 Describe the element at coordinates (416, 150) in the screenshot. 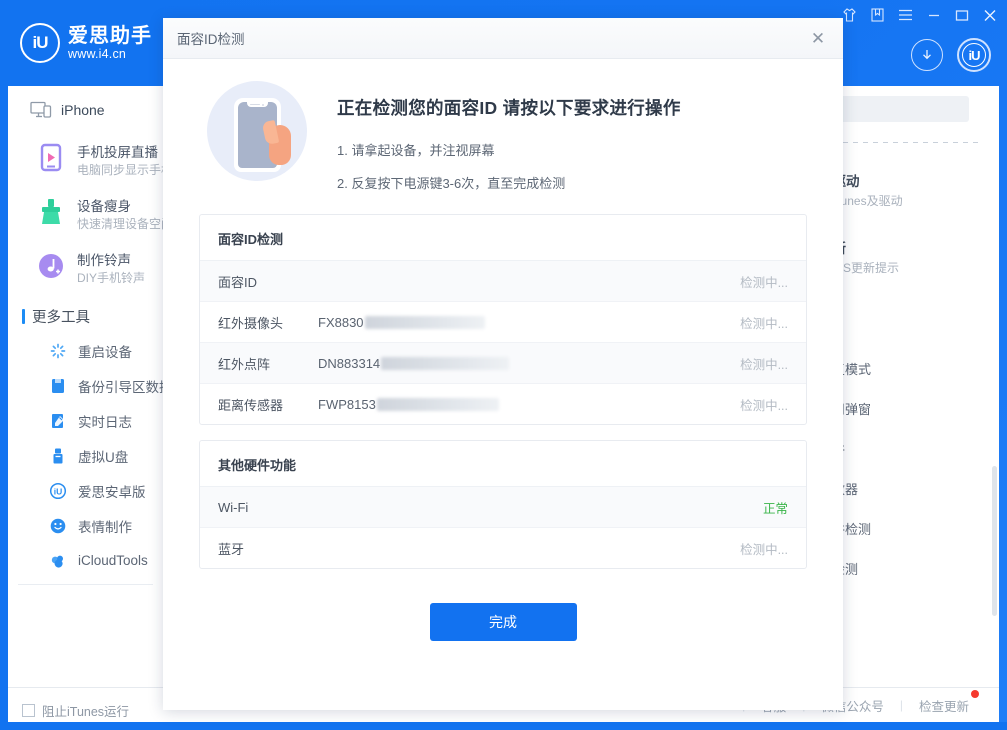

I see `dialog-step: 1. 请拿起设备，并注视屏幕` at that location.